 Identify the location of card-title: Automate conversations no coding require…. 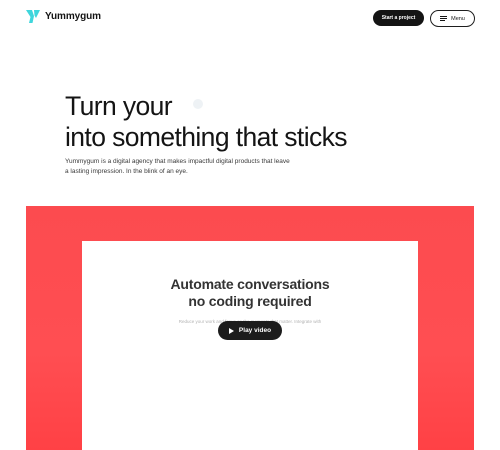
(250, 292).